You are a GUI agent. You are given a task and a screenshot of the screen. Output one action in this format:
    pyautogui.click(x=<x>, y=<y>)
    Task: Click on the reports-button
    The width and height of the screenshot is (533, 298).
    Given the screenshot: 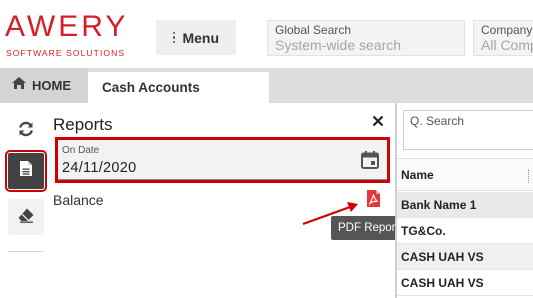 What is the action you would take?
    pyautogui.click(x=26, y=171)
    